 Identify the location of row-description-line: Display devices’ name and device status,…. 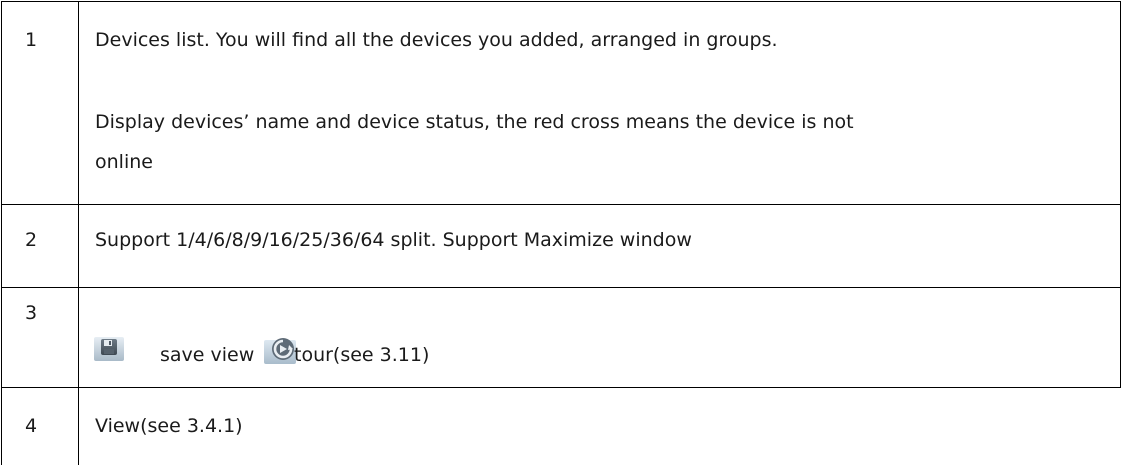
(474, 122).